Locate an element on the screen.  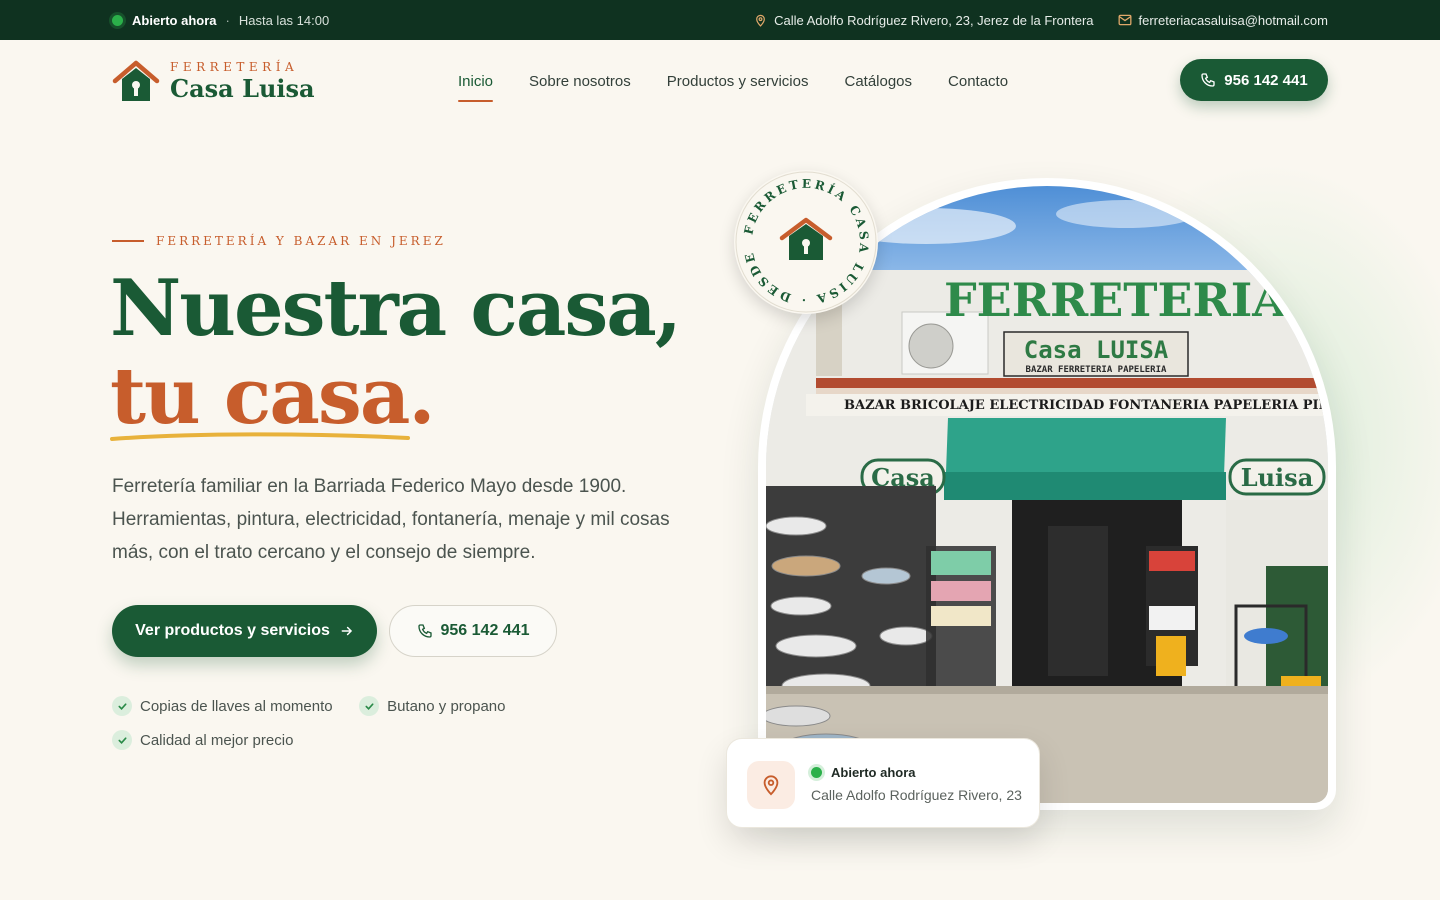
feature-item: Calidad al mejor precio is located at coordinates (202, 740).